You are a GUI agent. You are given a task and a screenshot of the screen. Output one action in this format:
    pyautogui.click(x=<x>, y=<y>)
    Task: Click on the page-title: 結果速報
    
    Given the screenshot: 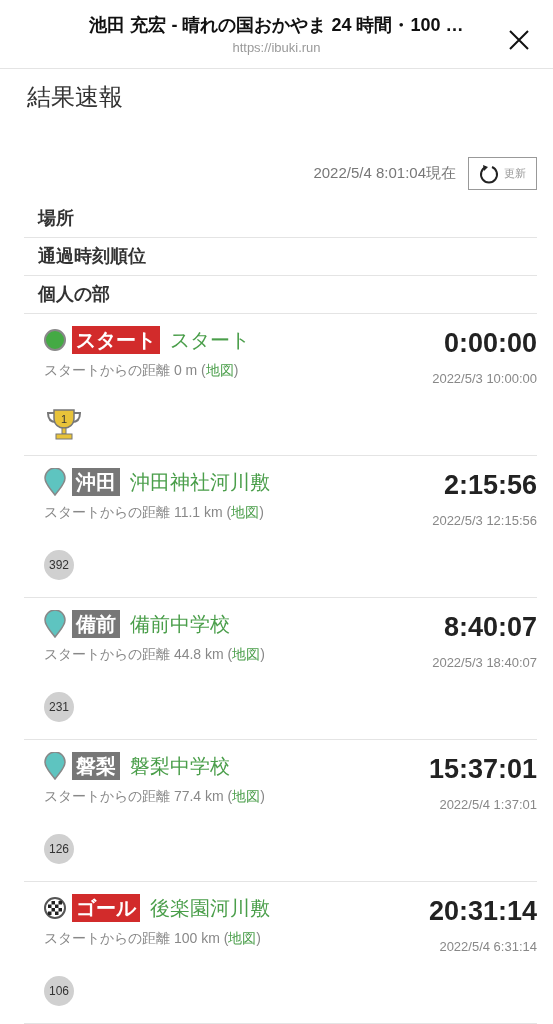 What is the action you would take?
    pyautogui.click(x=75, y=97)
    